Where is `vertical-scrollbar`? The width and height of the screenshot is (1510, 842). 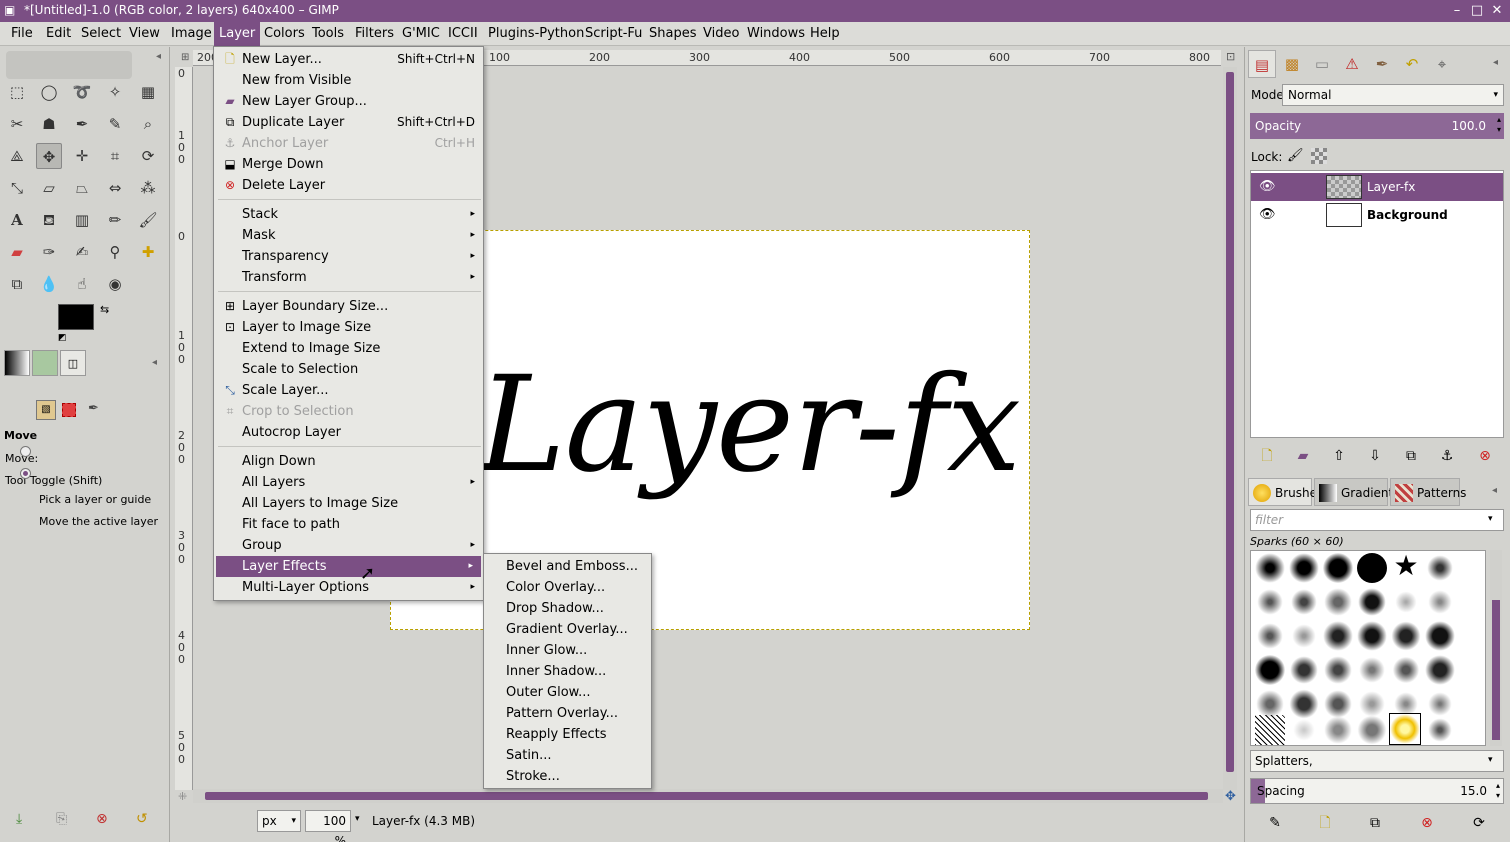
vertical-scrollbar is located at coordinates (1230, 428).